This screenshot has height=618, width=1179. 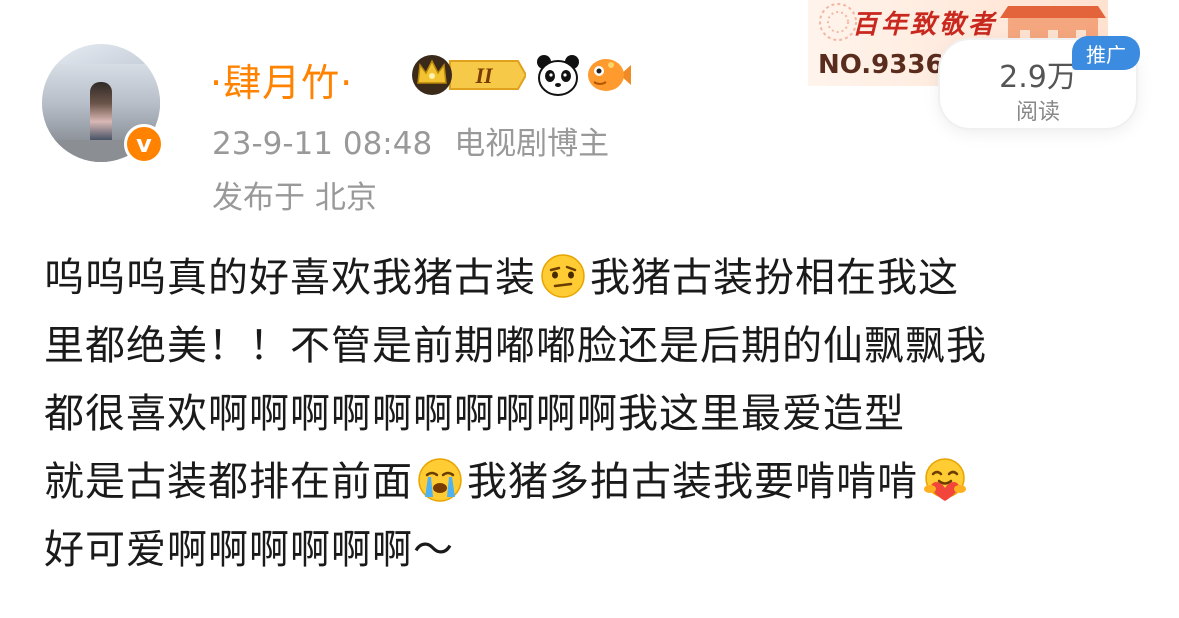 What do you see at coordinates (228, 482) in the screenshot?
I see `post-text-segment: 就是古装都排在前面` at bounding box center [228, 482].